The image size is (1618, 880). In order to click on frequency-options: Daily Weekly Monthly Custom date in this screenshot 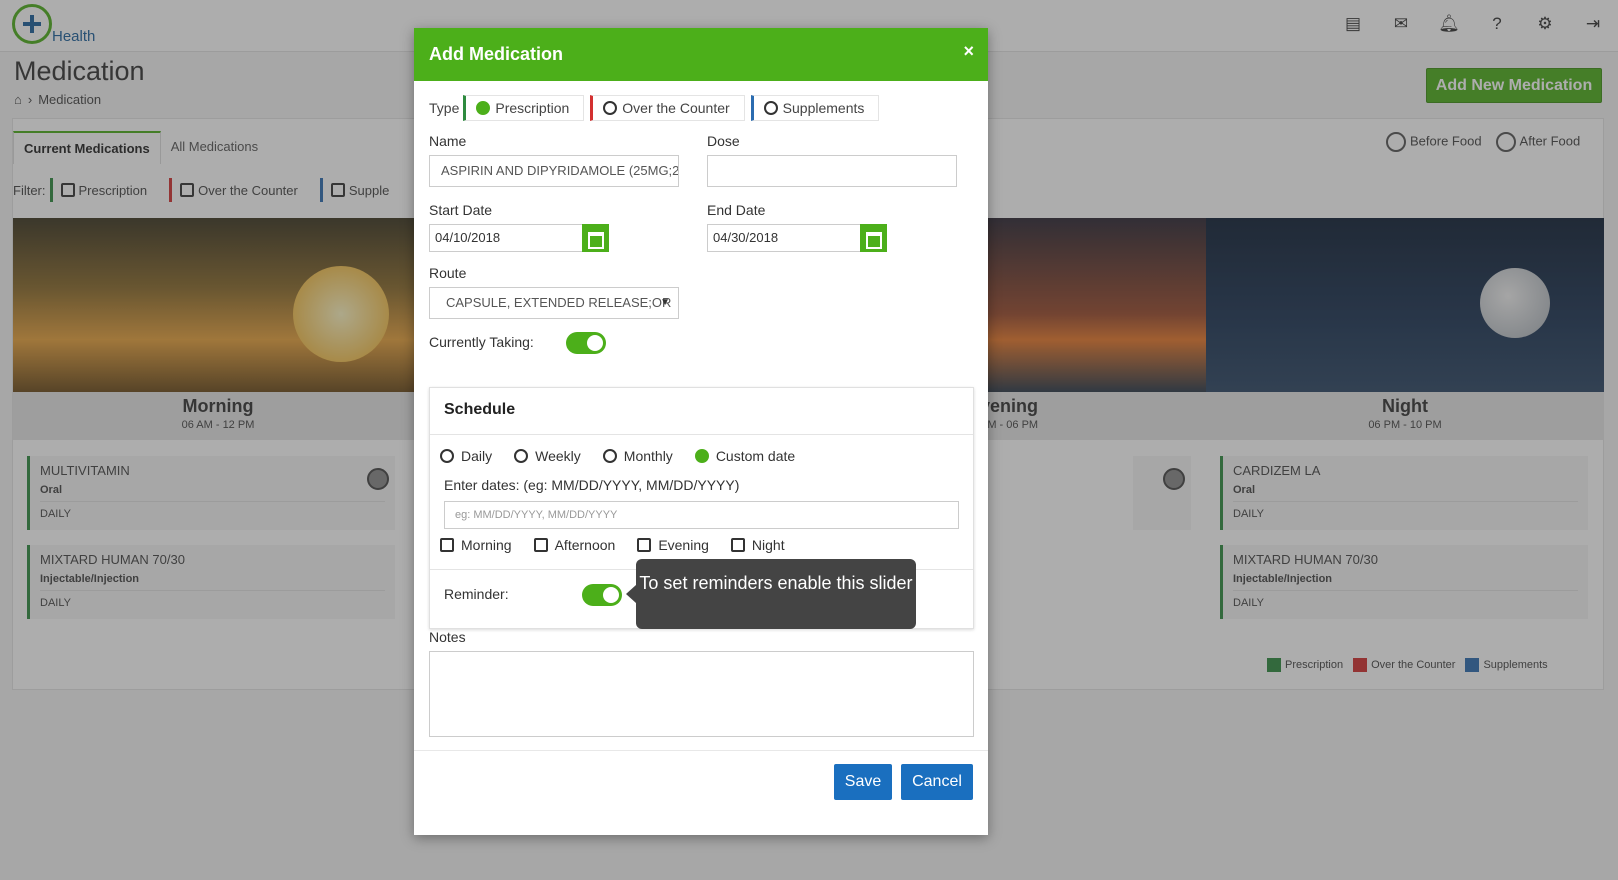, I will do `click(617, 456)`.